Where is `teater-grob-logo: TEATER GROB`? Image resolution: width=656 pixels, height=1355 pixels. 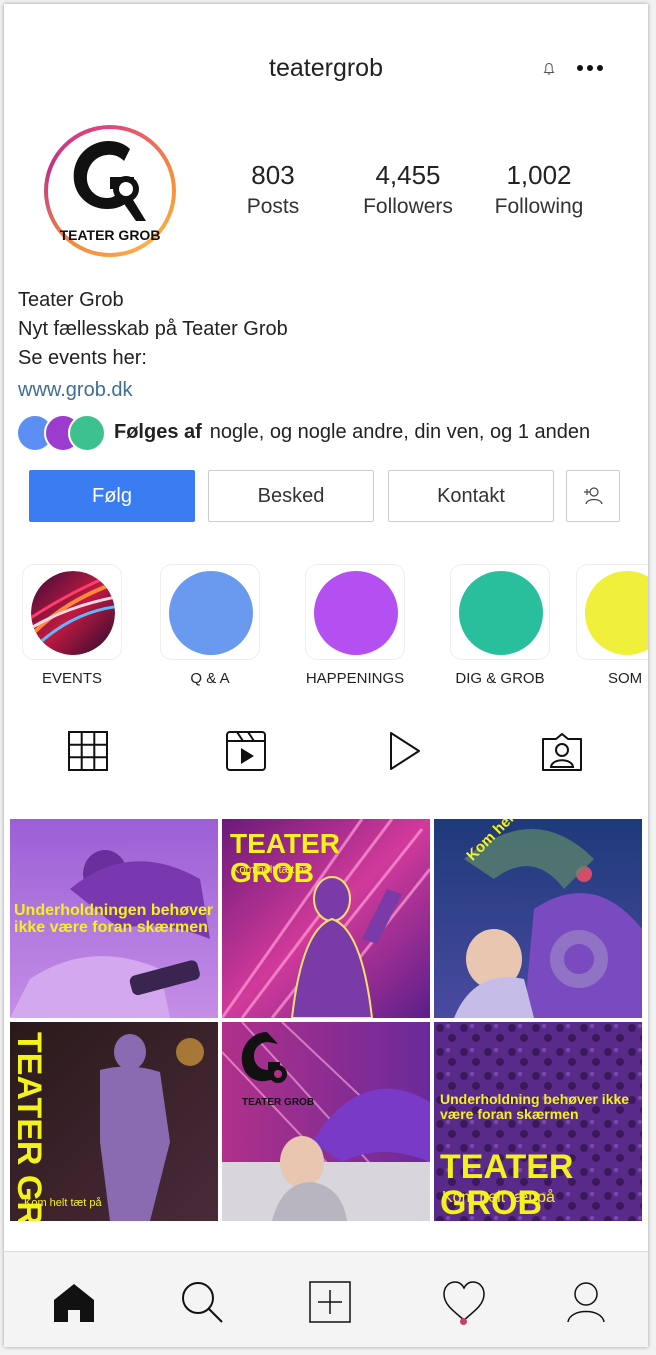
teater-grob-logo: TEATER GROB is located at coordinates (110, 192).